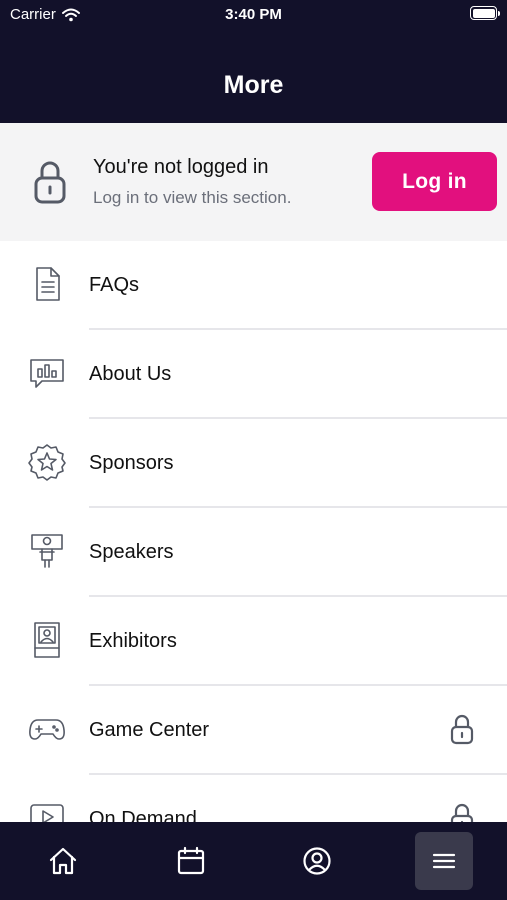  I want to click on menu-item-label: On Demand, so click(143, 815).